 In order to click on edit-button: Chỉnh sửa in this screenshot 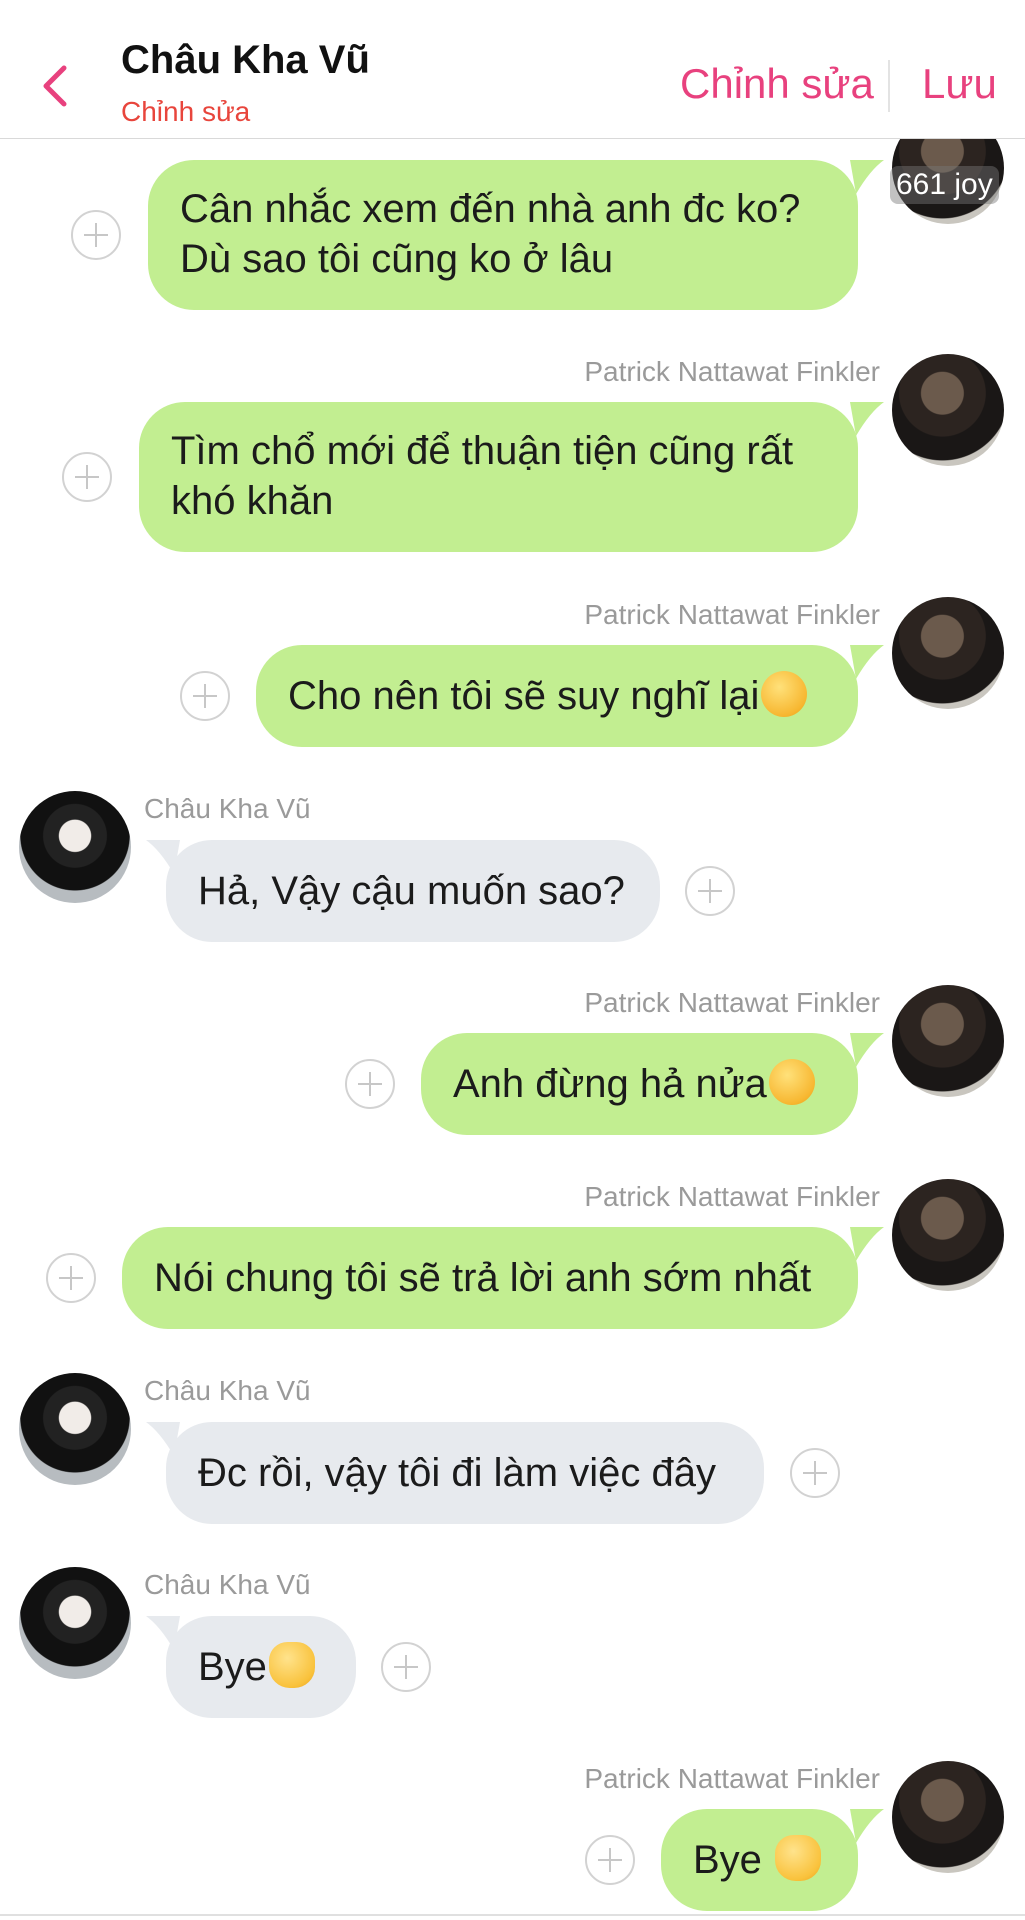, I will do `click(777, 84)`.